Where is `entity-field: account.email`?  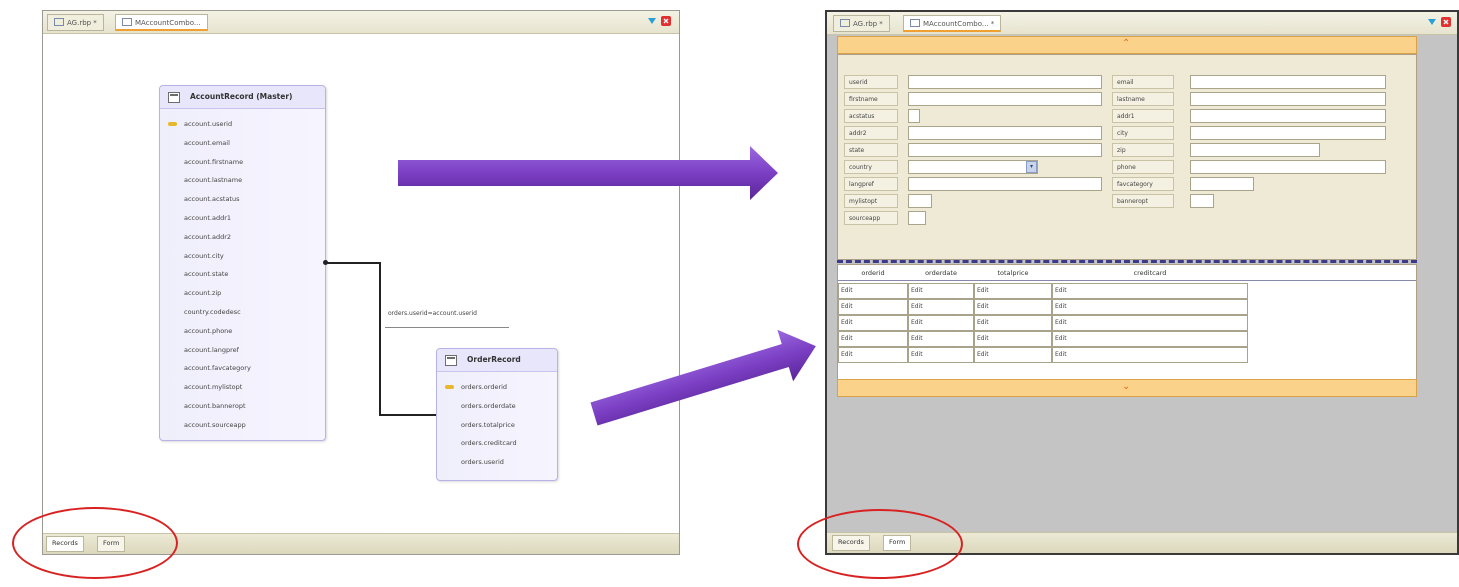
entity-field: account.email is located at coordinates (242, 143).